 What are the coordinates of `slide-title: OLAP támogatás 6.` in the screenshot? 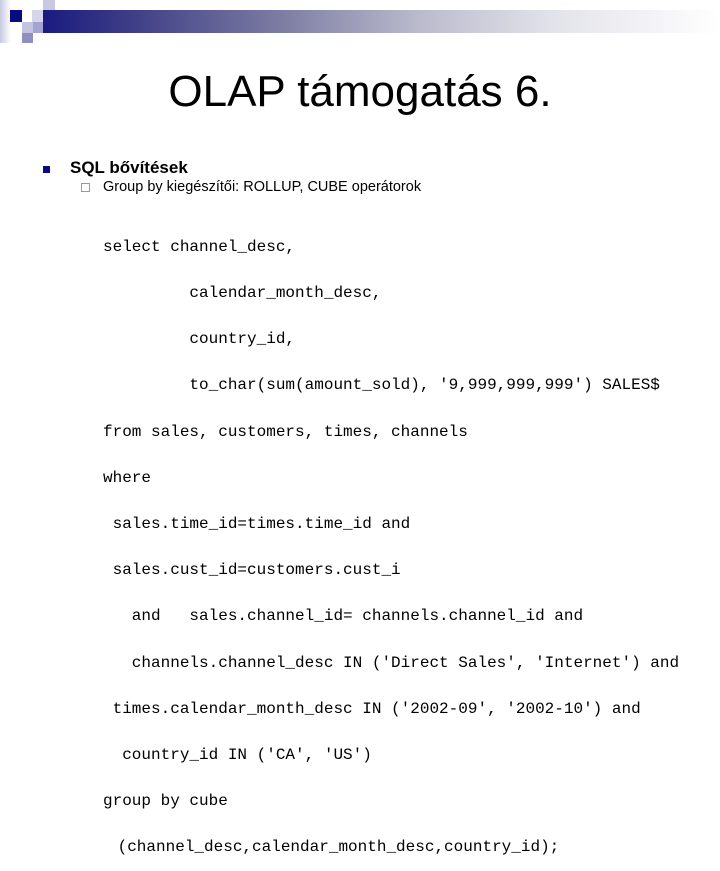 It's located at (360, 91).